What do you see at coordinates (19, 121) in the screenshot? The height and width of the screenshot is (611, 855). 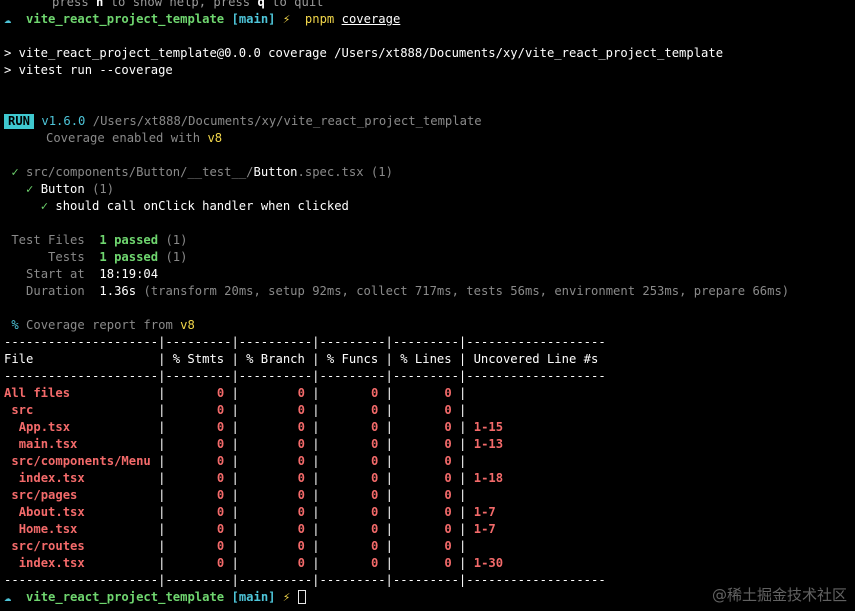 I see `run-badge: RUN` at bounding box center [19, 121].